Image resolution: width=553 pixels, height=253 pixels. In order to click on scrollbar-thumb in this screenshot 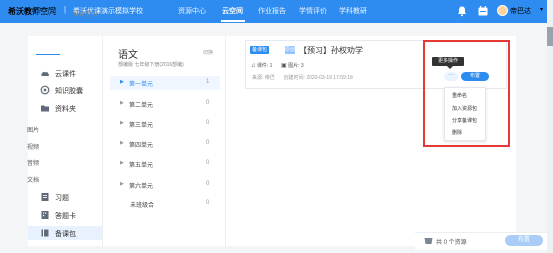, I will do `click(550, 36)`.